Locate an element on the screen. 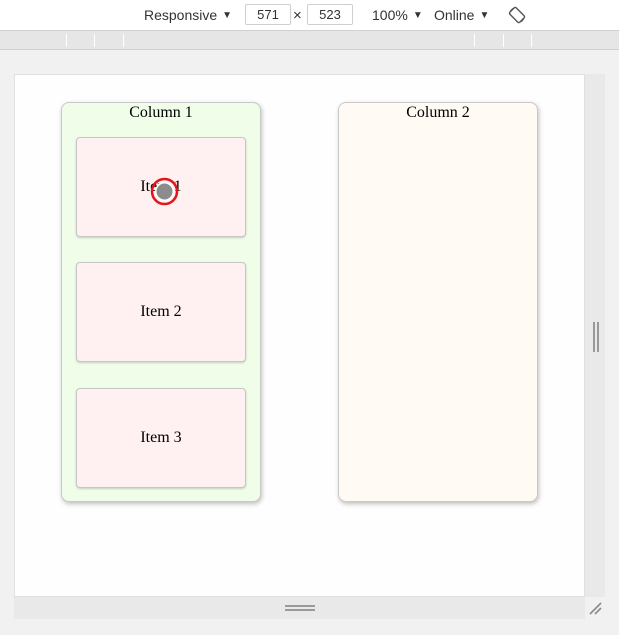 The width and height of the screenshot is (619, 635). device-select-label: Responsive is located at coordinates (181, 15).